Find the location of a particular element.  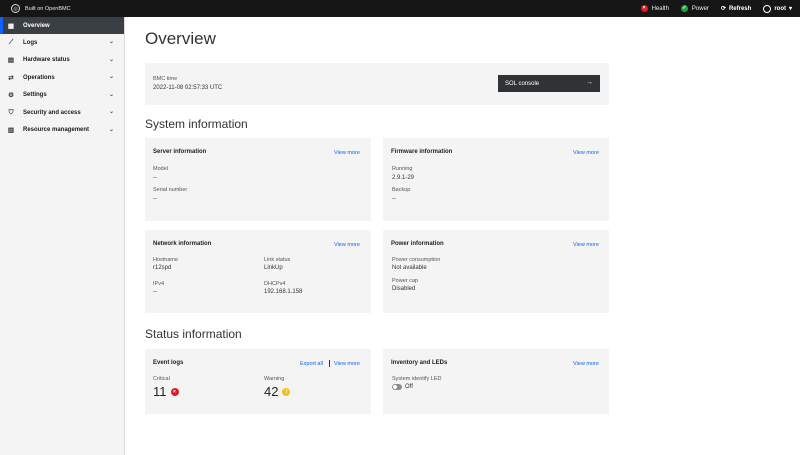

sidebar-item-label: Operations is located at coordinates (39, 77).